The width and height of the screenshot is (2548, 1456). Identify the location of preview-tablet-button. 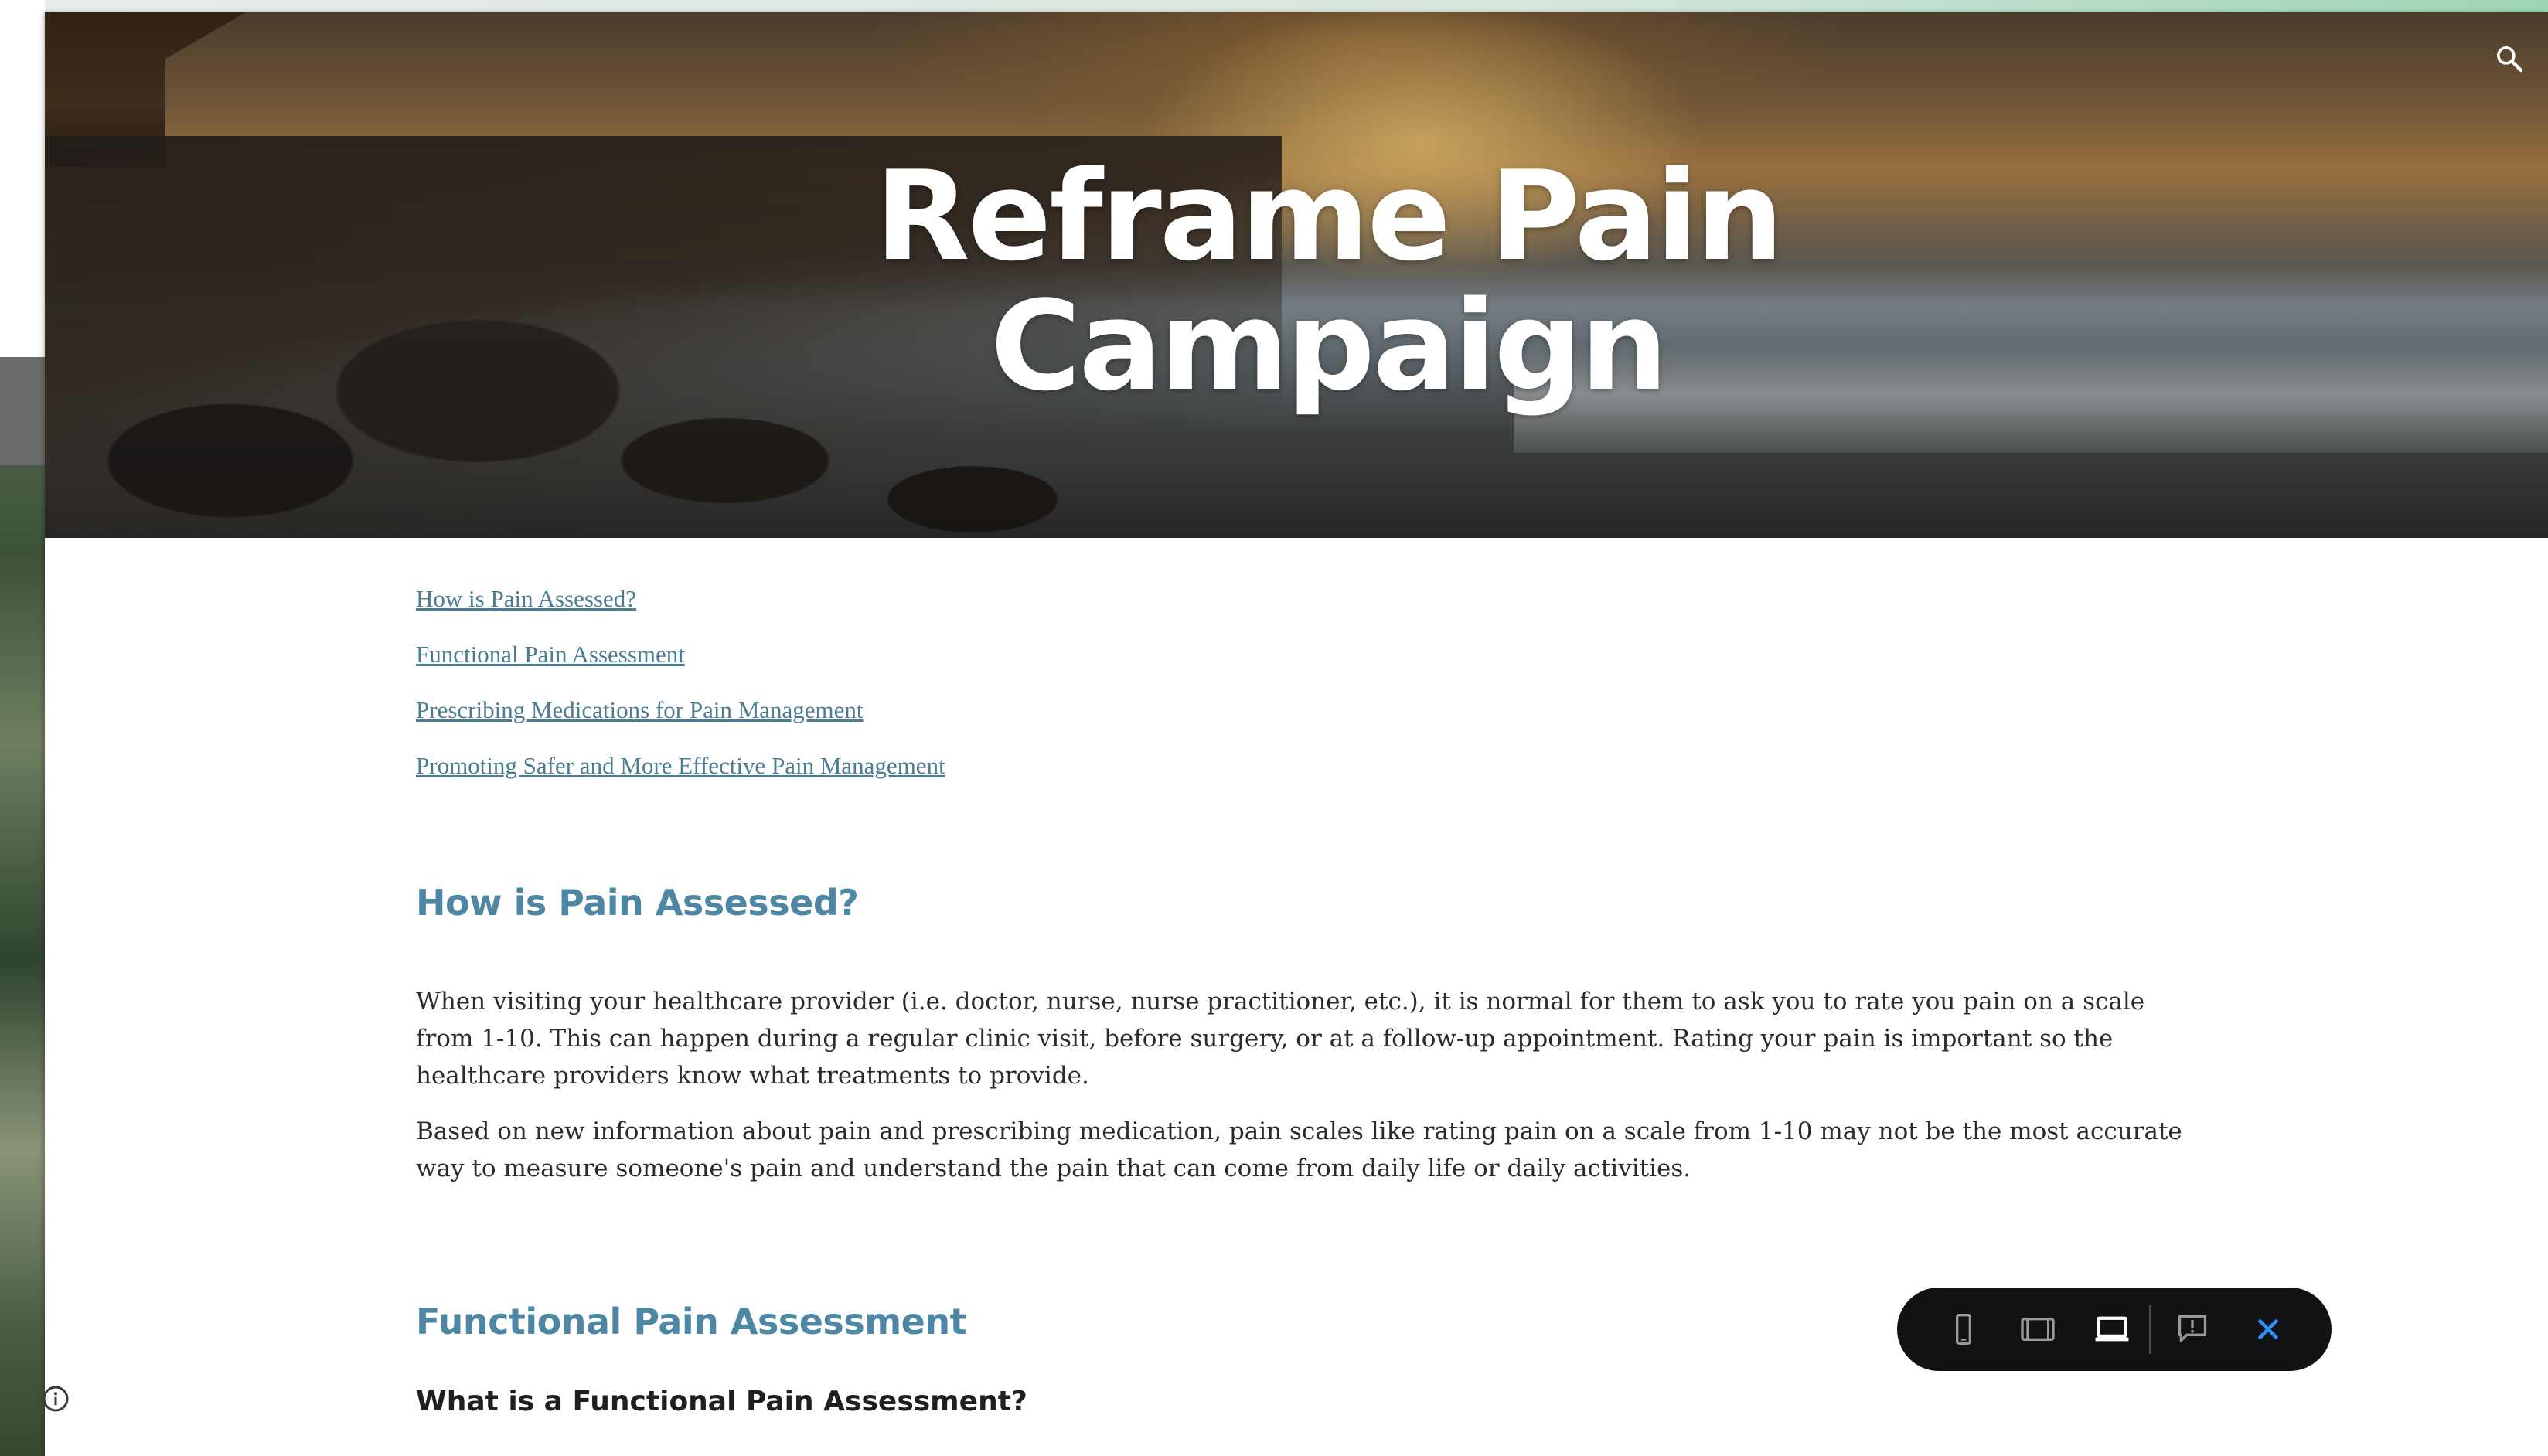
(2038, 1329).